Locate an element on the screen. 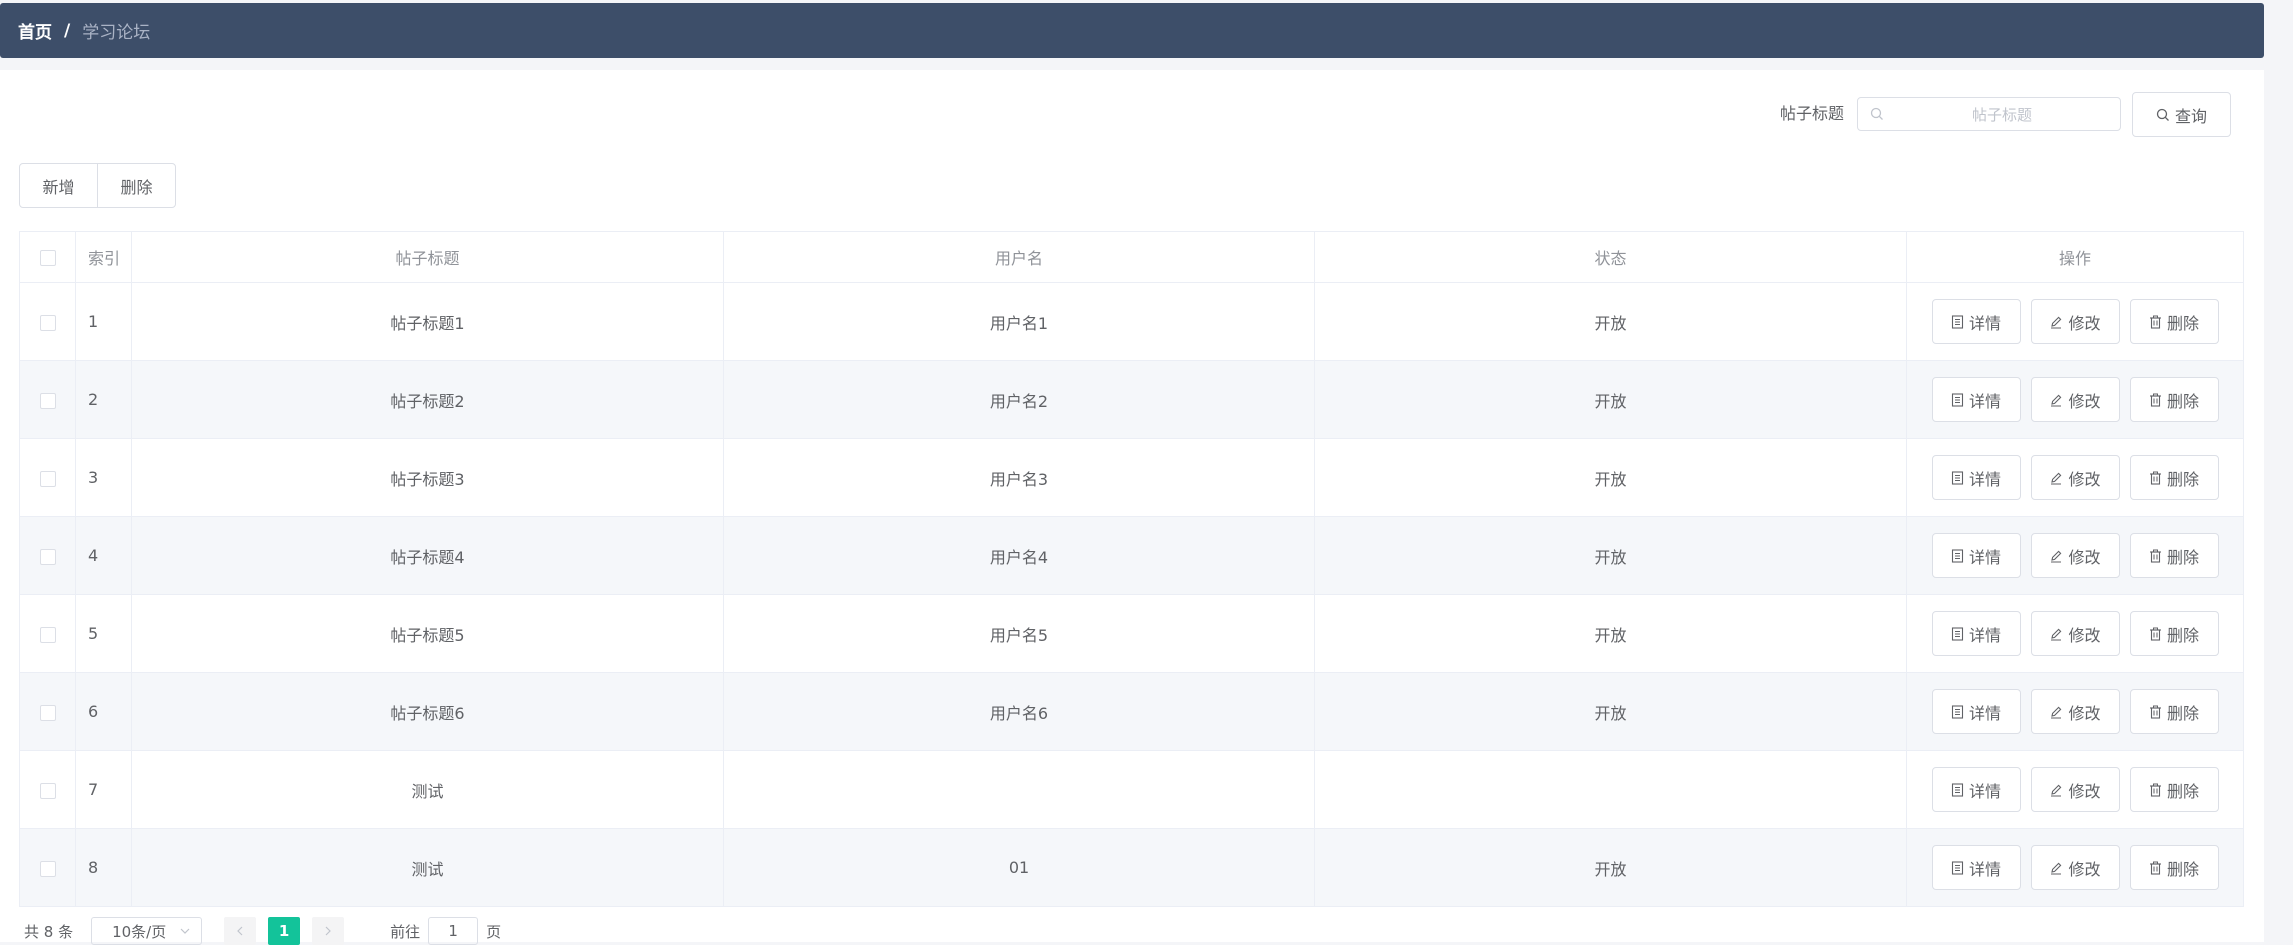 The image size is (2293, 945). row-title: 帖子标题6 is located at coordinates (427, 711).